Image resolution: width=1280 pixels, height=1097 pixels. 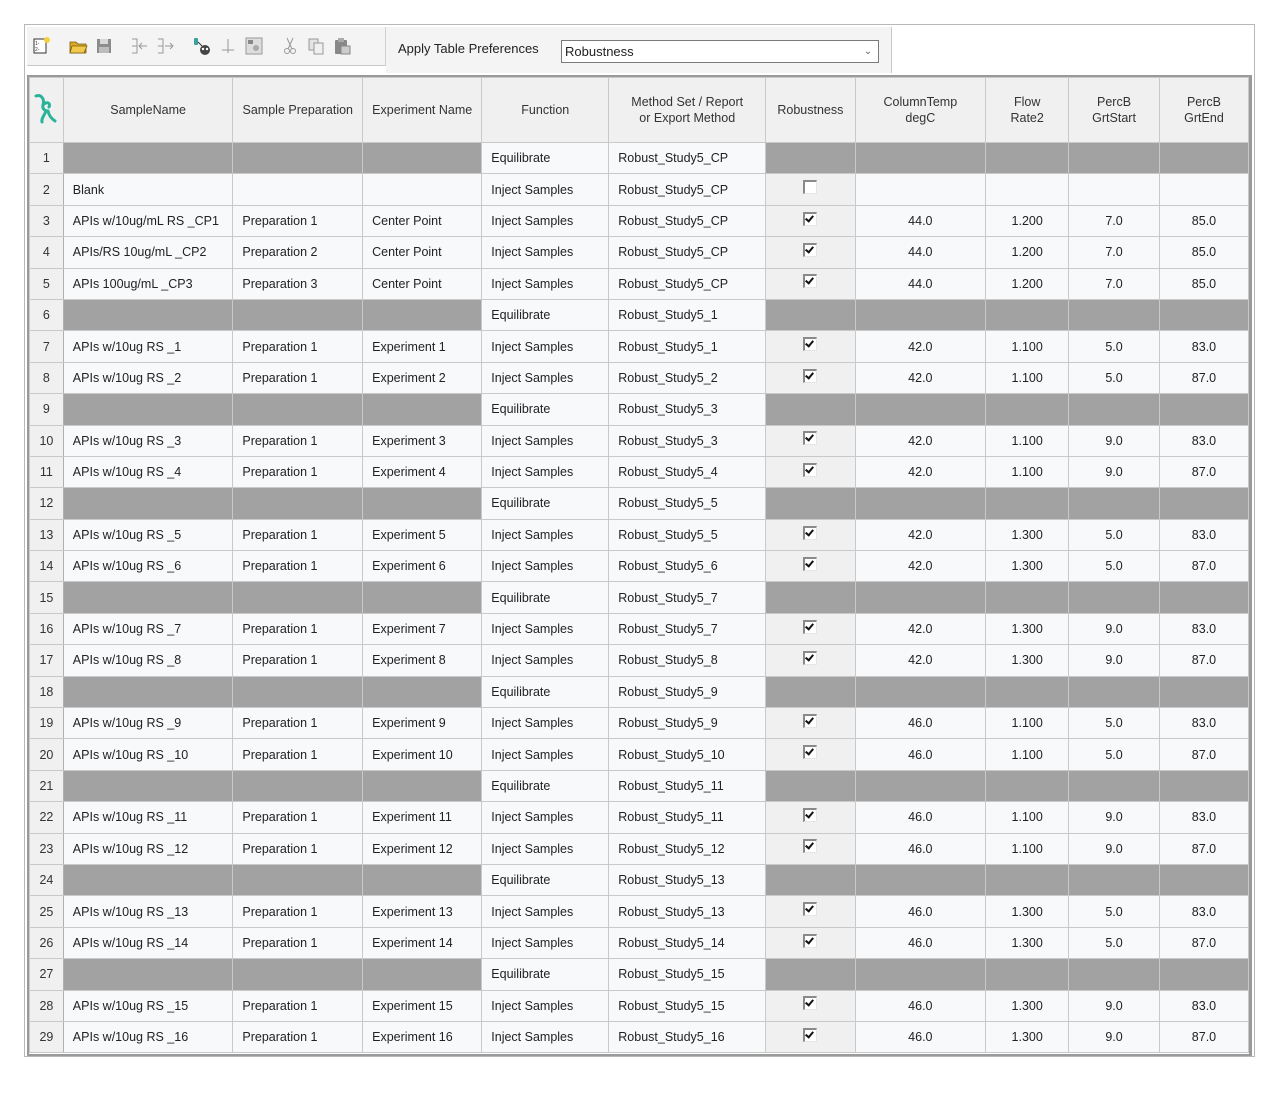 What do you see at coordinates (687, 660) in the screenshot?
I see `cell-method-set: Robust_Study5_8` at bounding box center [687, 660].